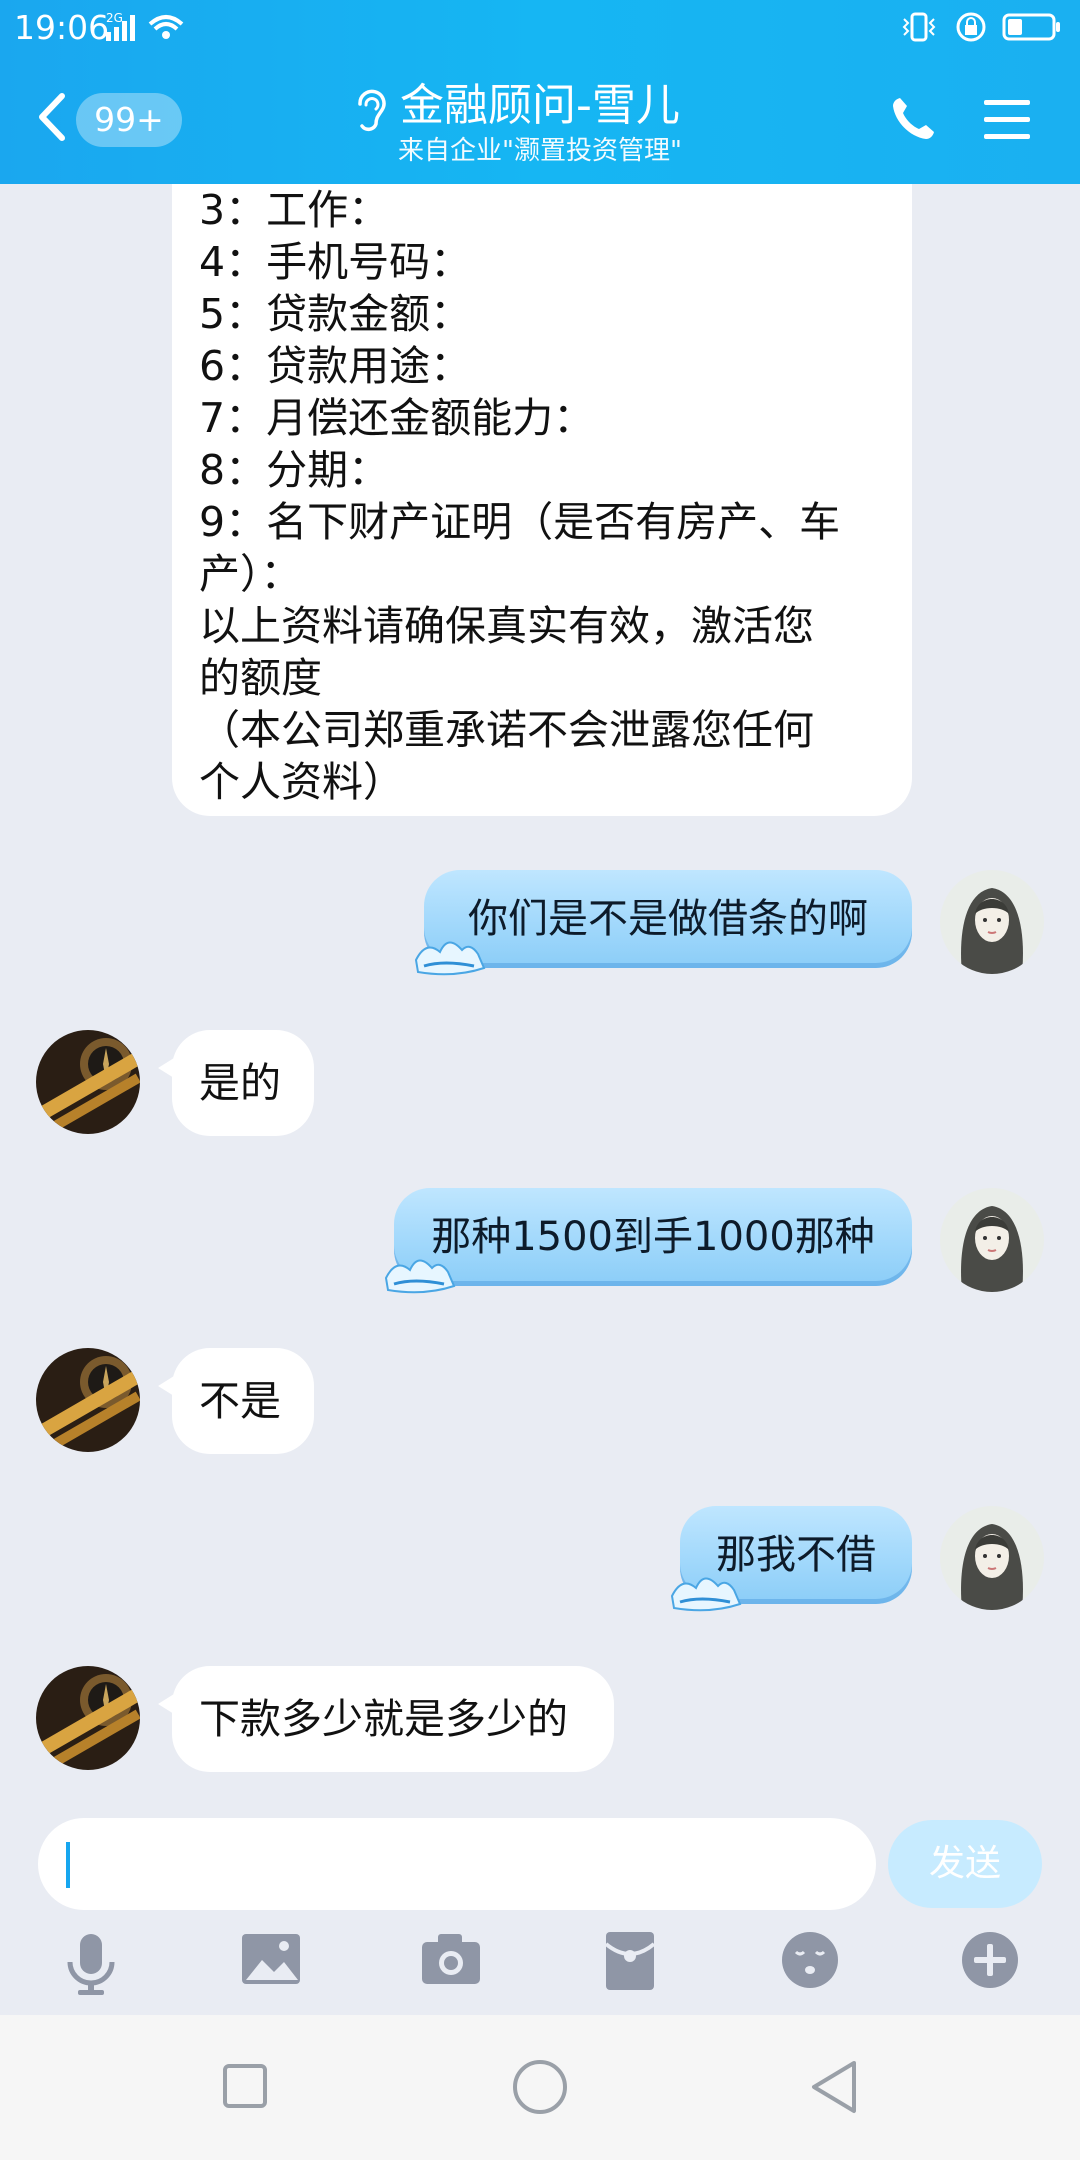  I want to click on microphone-icon, so click(91, 1966).